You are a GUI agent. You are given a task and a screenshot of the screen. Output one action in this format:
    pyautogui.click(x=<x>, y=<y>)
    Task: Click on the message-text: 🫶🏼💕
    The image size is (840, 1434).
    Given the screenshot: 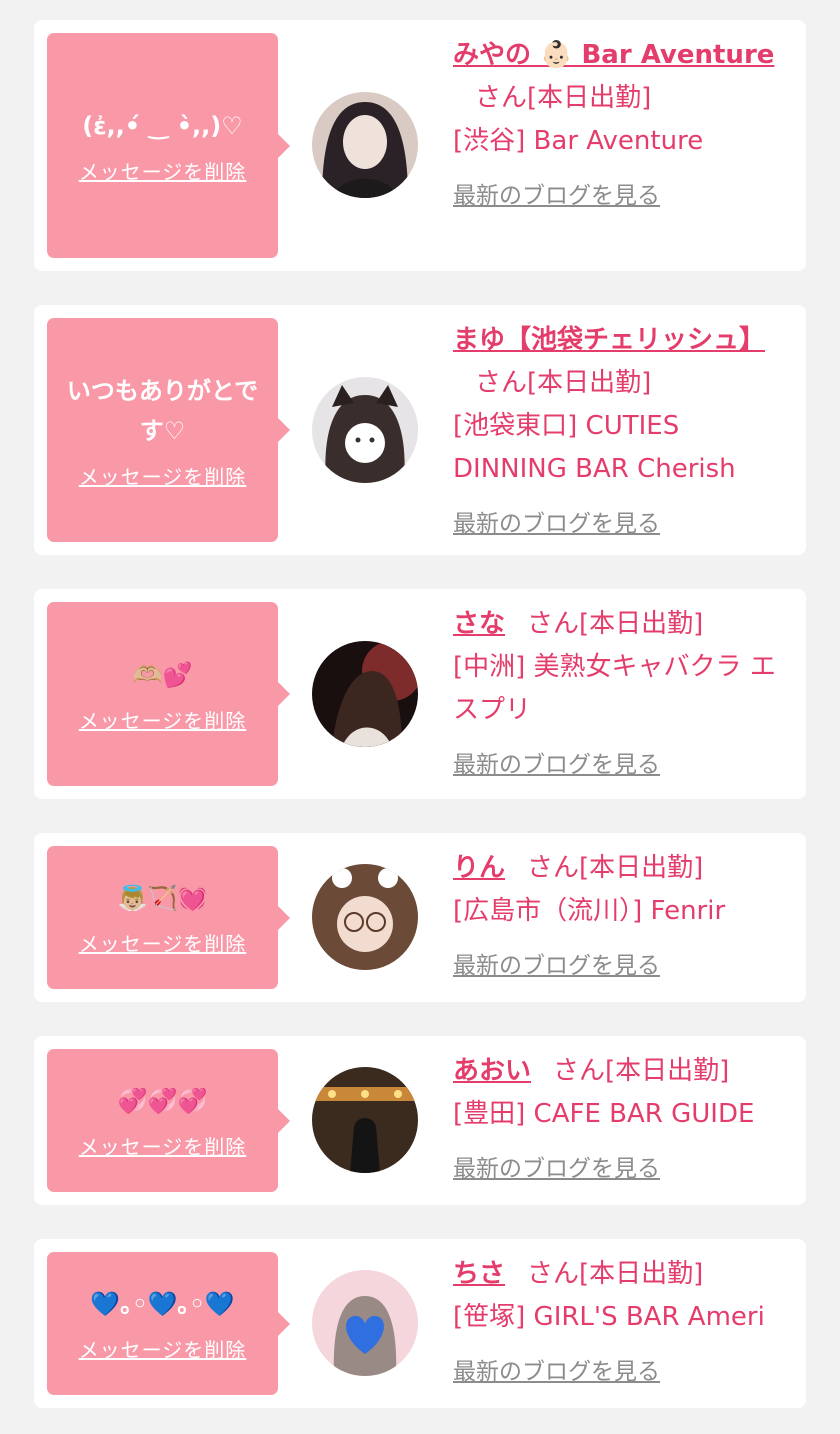 What is the action you would take?
    pyautogui.click(x=162, y=674)
    